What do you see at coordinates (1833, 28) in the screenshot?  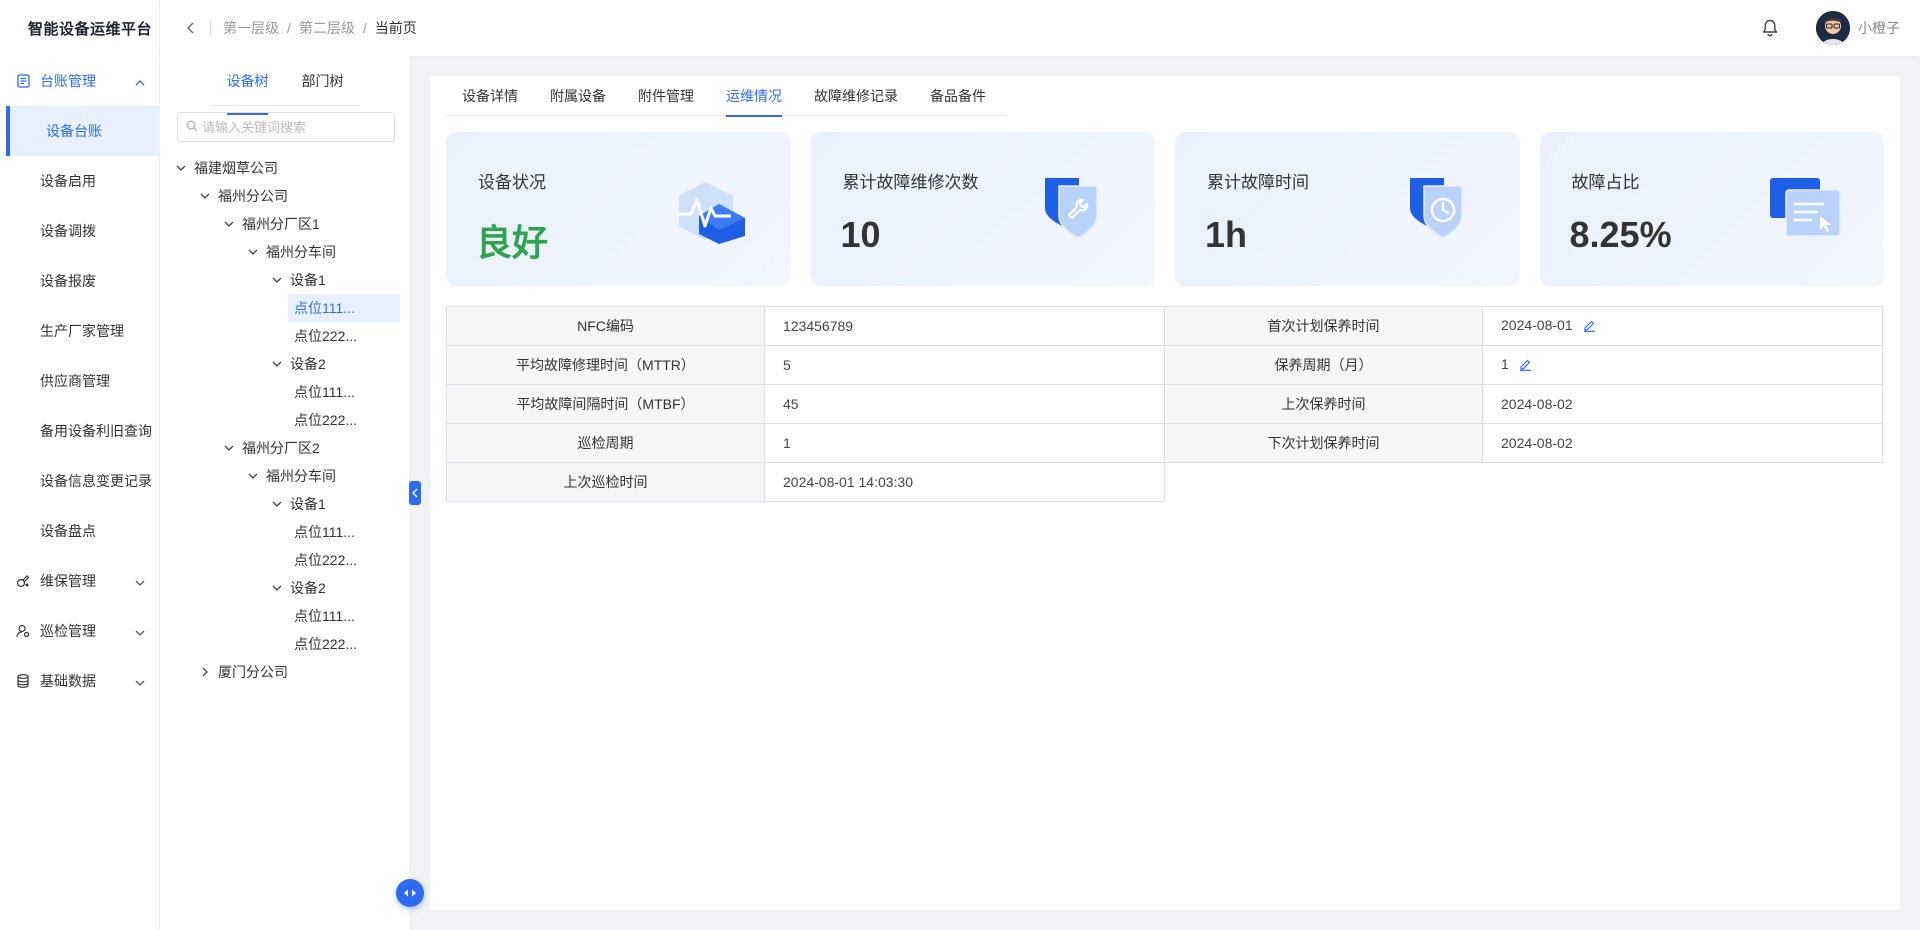 I see `avatar` at bounding box center [1833, 28].